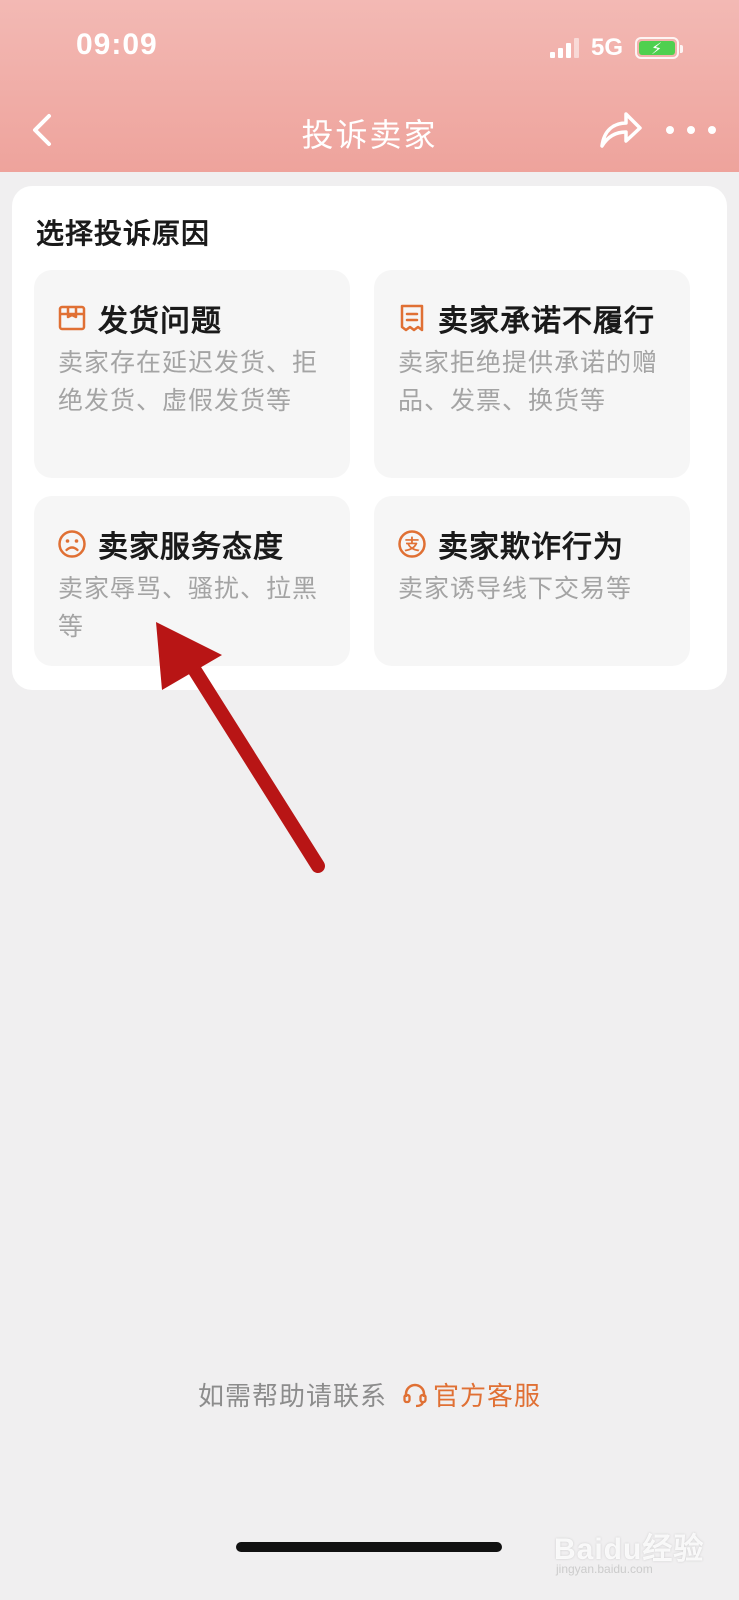 This screenshot has height=1600, width=739. I want to click on svg-text: 支, so click(411, 545).